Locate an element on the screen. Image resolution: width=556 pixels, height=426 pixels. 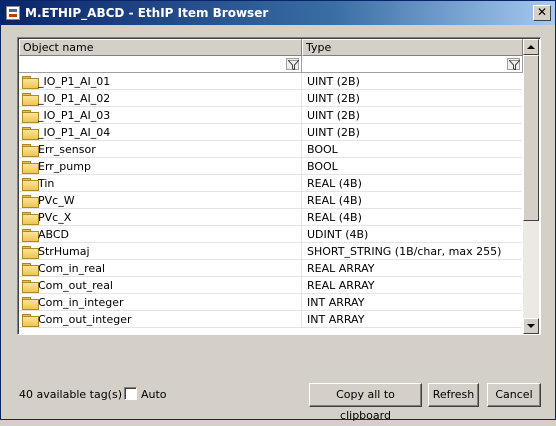
object-name-text: _IO_P1_AI_04 is located at coordinates (74, 132).